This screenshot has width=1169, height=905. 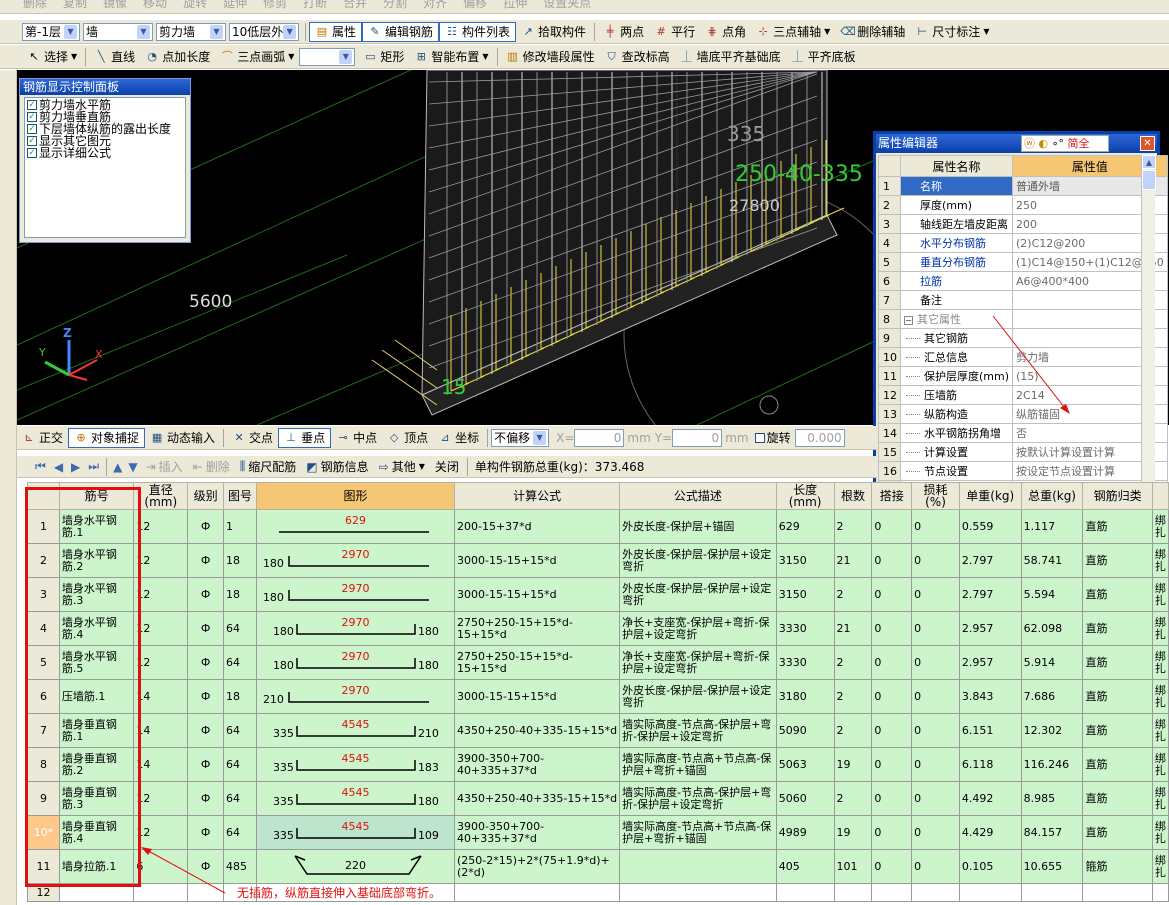 I want to click on annotation-text: 无插筋，纵筋直接伸入基础底部弯折。, so click(x=339, y=893).